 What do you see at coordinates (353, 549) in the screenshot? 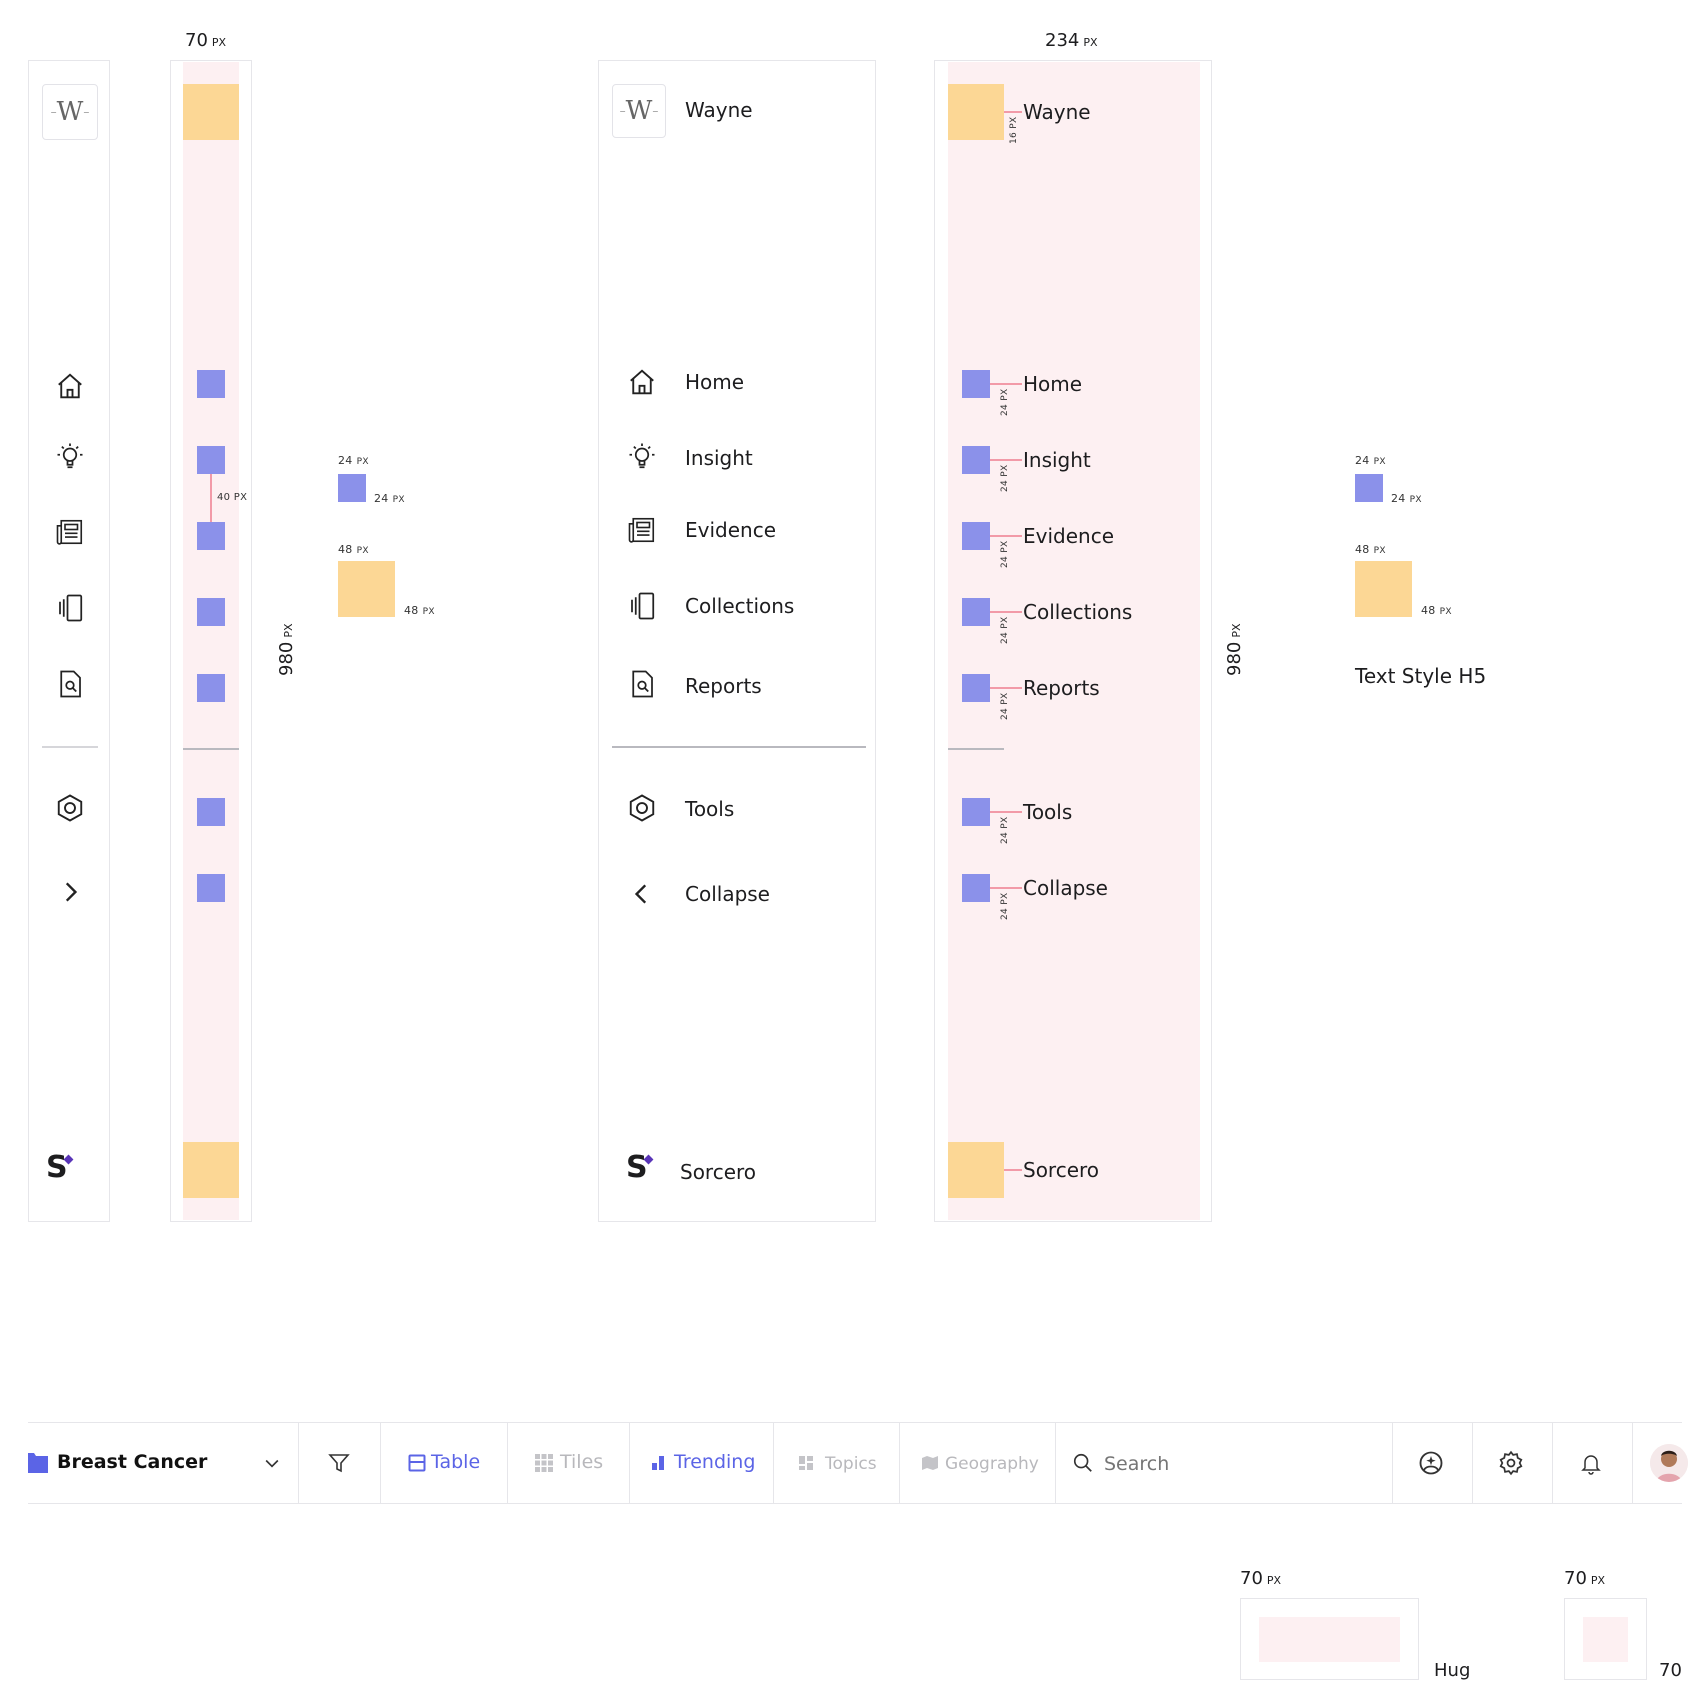
I see `logo-size-label: 48 PX` at bounding box center [353, 549].